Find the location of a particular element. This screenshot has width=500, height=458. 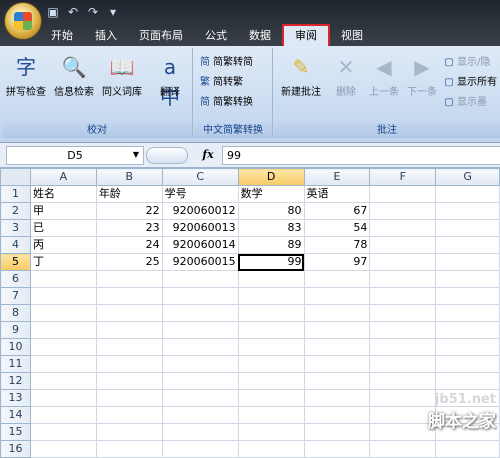

thesaurus-button: 📖 同义词库 is located at coordinates (122, 75).